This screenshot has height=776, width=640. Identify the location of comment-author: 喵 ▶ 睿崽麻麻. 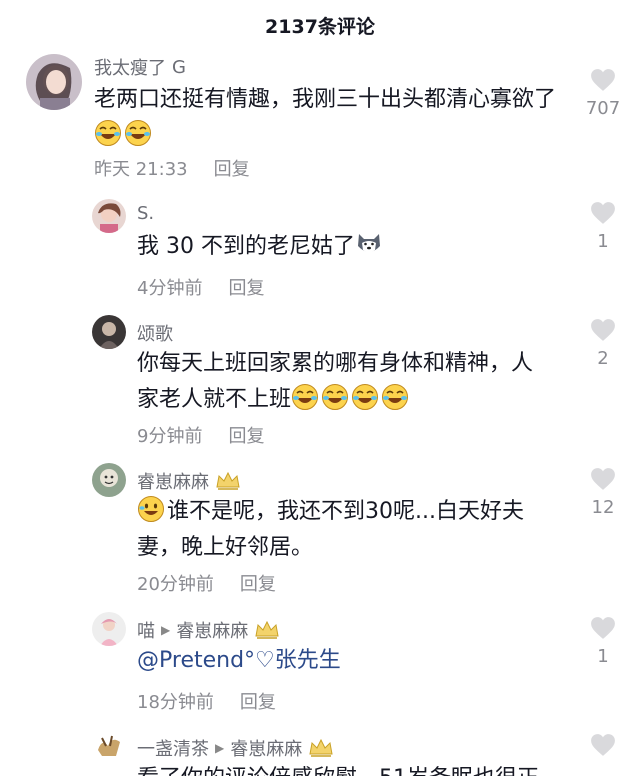
(208, 630).